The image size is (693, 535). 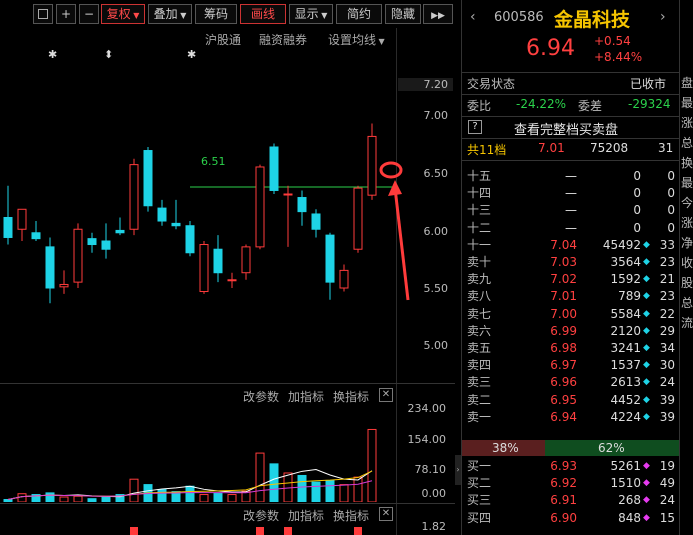 What do you see at coordinates (572, 279) in the screenshot?
I see `ask-row: 卖九 7.02 1592 ◆ 21` at bounding box center [572, 279].